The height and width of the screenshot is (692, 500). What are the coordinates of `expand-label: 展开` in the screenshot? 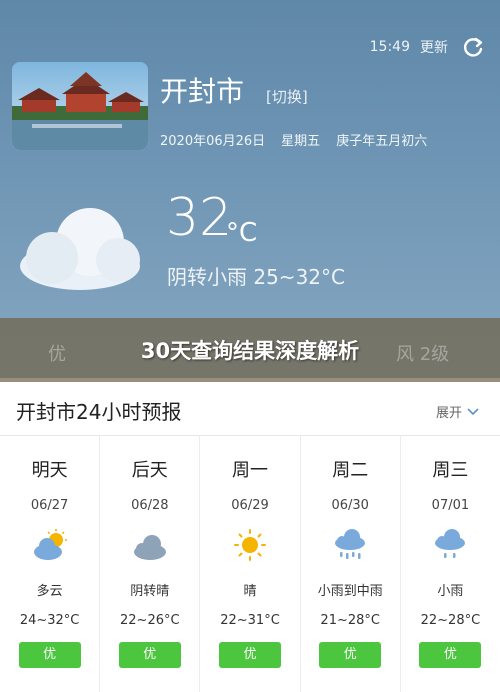 It's located at (448, 413).